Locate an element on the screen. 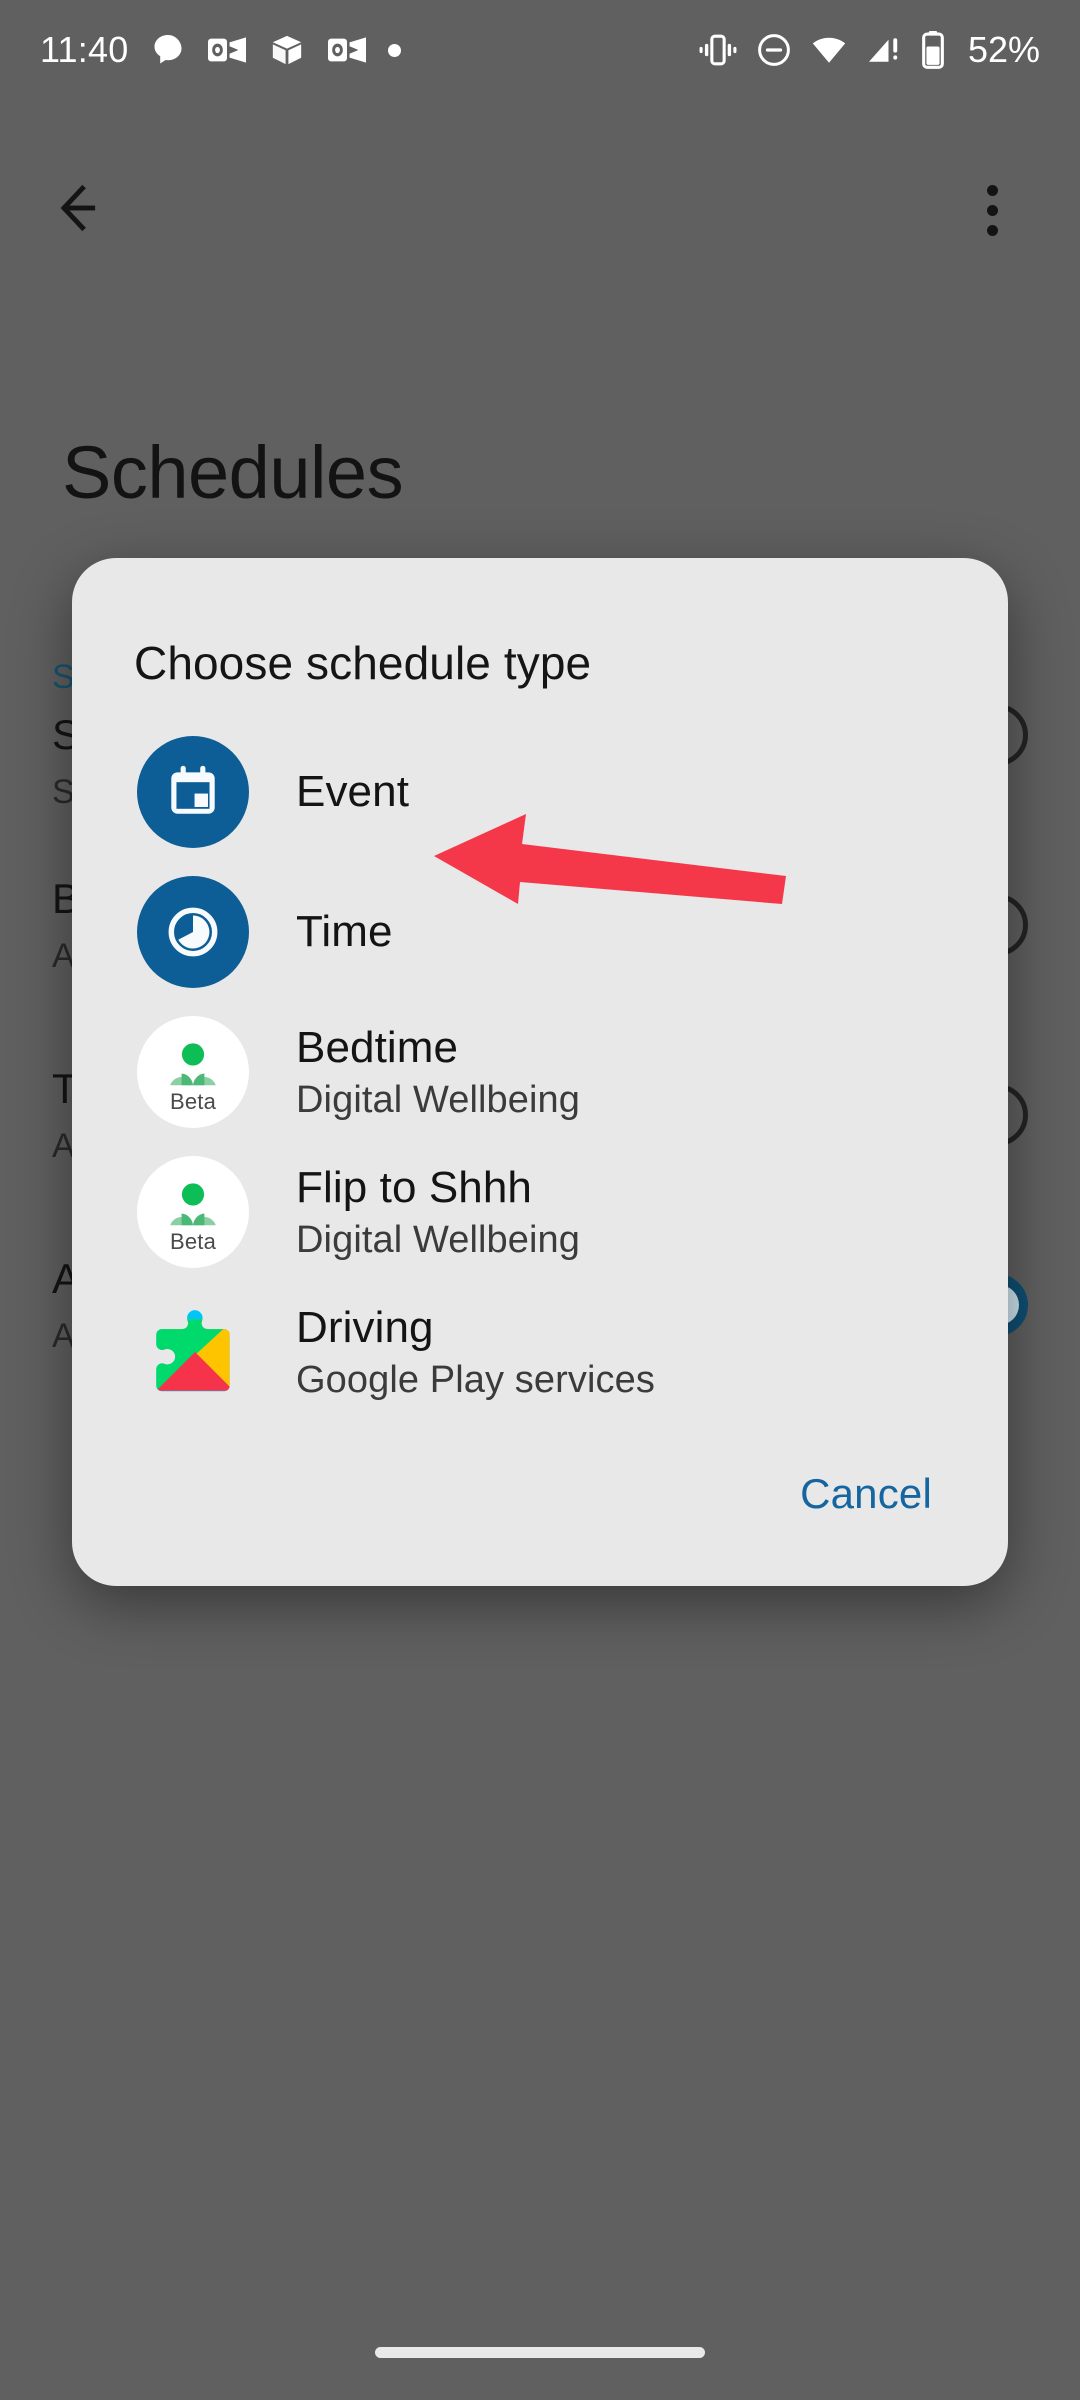 The image size is (1080, 2400). option-event-label: Event is located at coordinates (353, 791).